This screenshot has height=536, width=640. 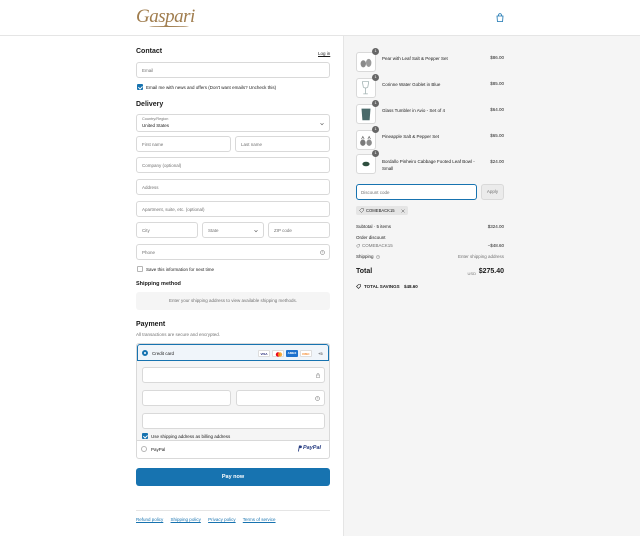 I want to click on footer-divider, so click(x=233, y=510).